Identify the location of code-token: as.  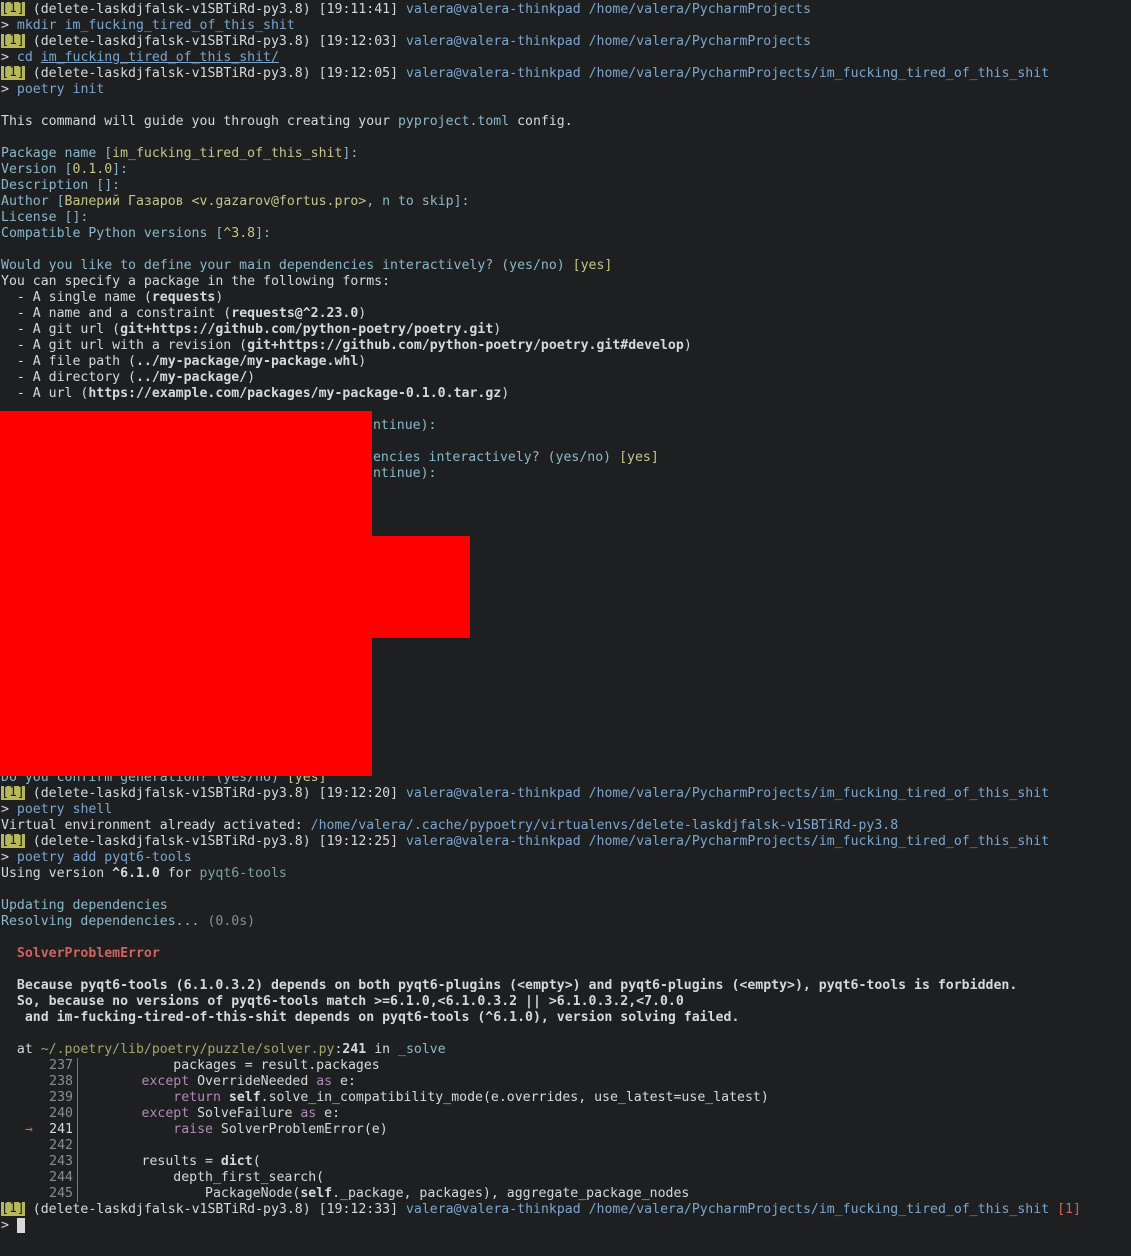
(308, 1113).